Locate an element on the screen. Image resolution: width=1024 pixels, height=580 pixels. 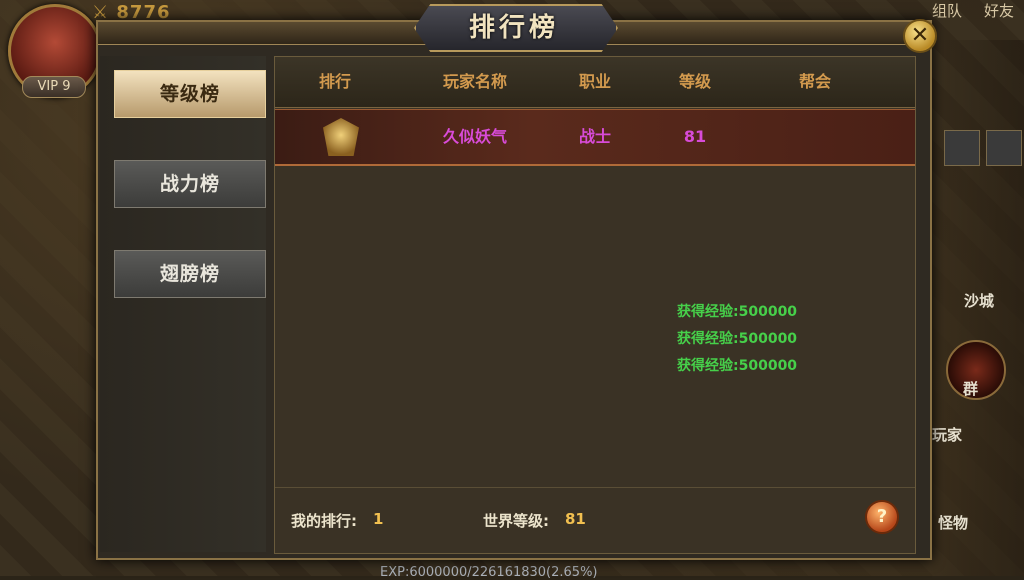
my-rank-value: 1 is located at coordinates (378, 519).